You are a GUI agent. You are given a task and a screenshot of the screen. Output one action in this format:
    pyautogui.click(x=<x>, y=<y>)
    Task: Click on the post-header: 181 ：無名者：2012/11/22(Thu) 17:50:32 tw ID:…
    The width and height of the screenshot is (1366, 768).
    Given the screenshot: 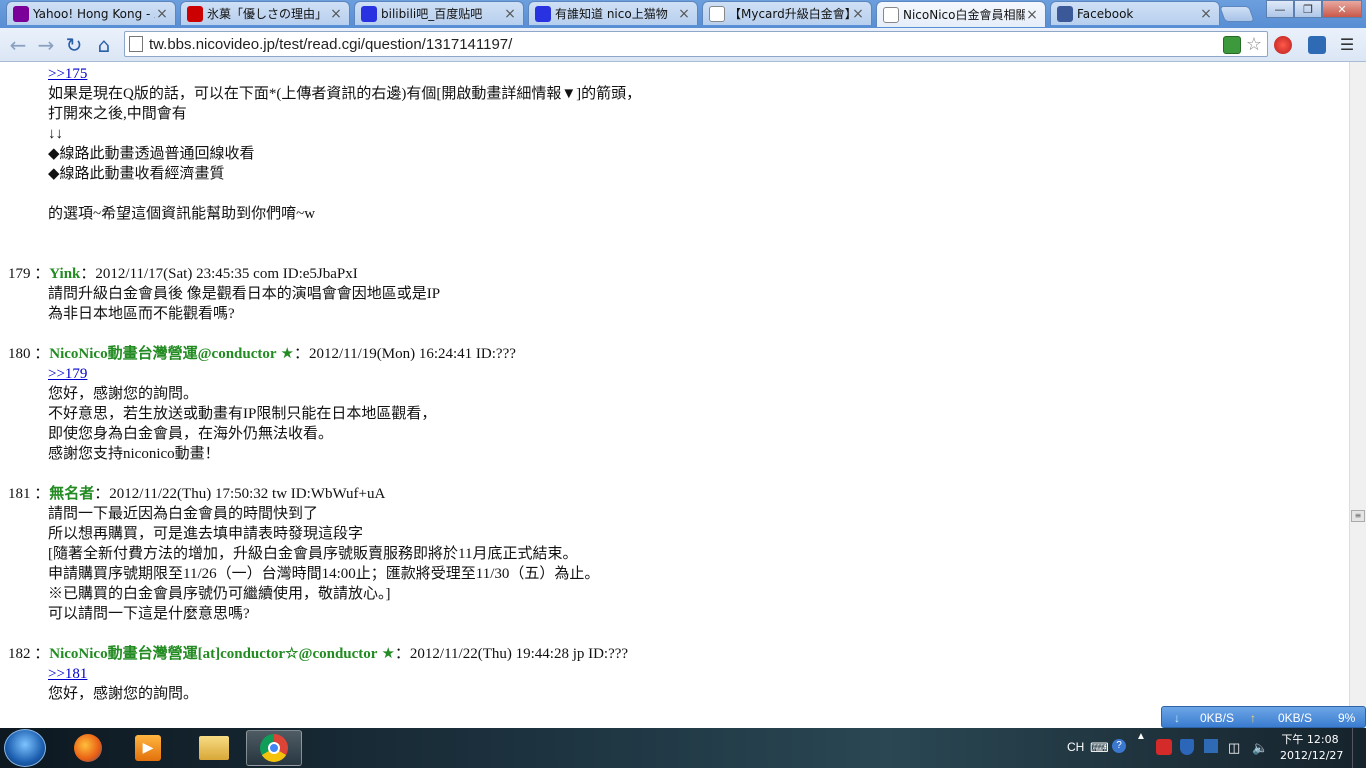 What is the action you would take?
    pyautogui.click(x=196, y=494)
    